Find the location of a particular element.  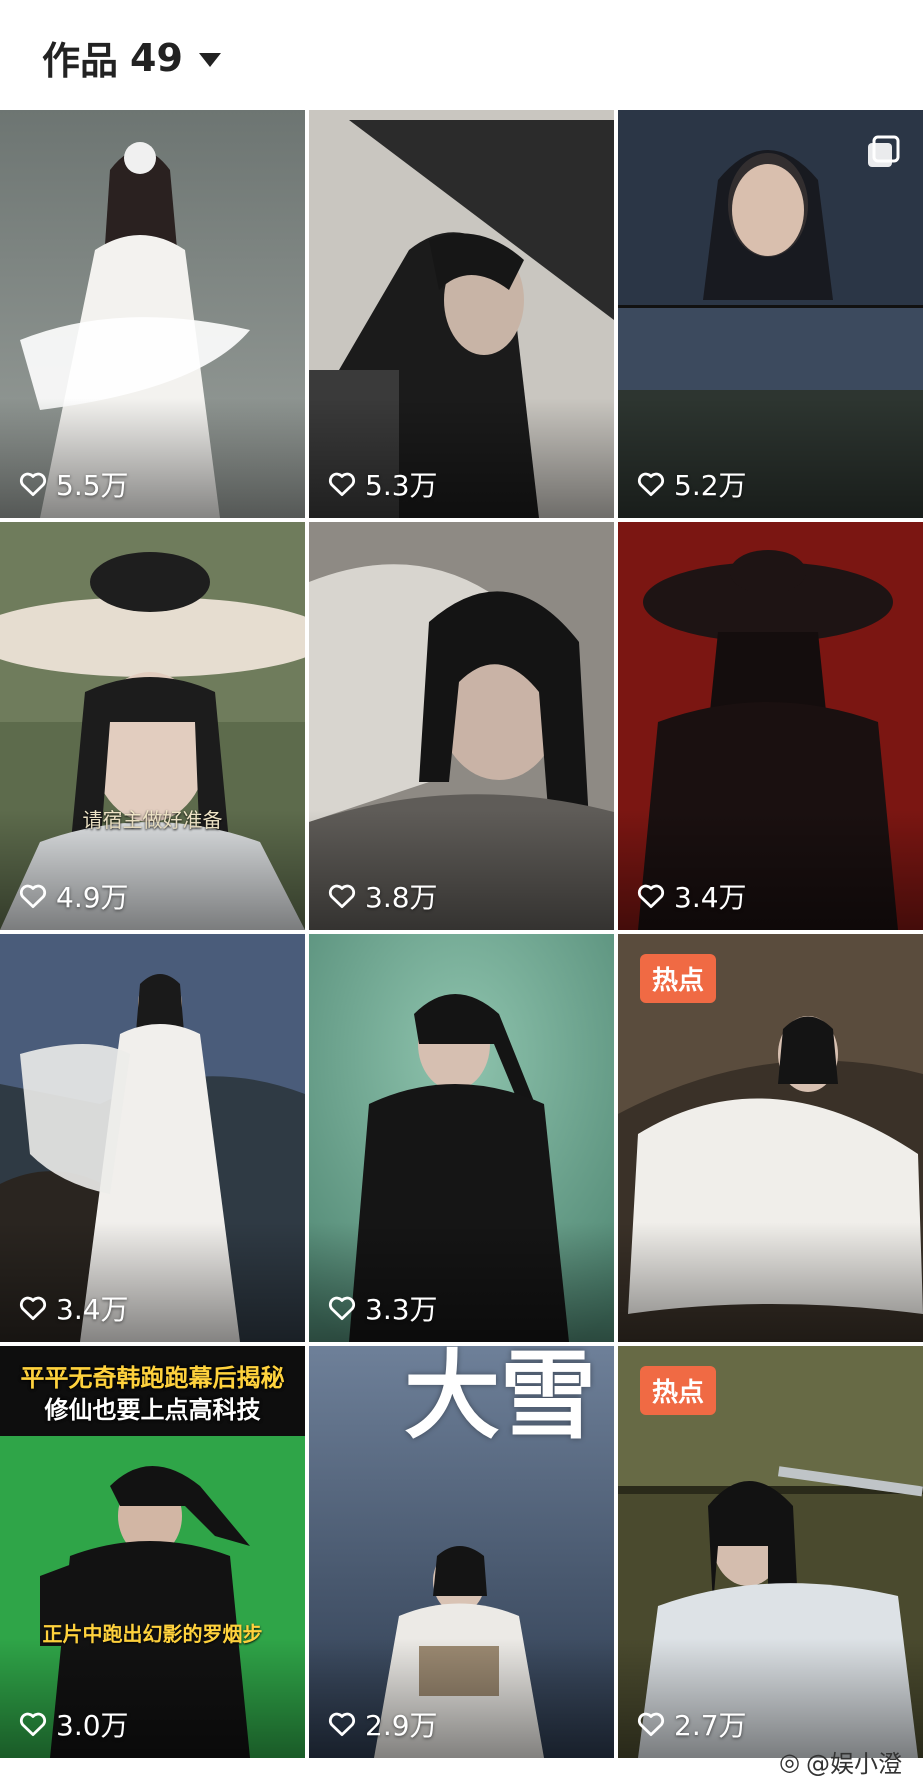

video-banner: 平平无奇韩跑跑幕后揭秘 修仙也要上点高科技 is located at coordinates (152, 1394).